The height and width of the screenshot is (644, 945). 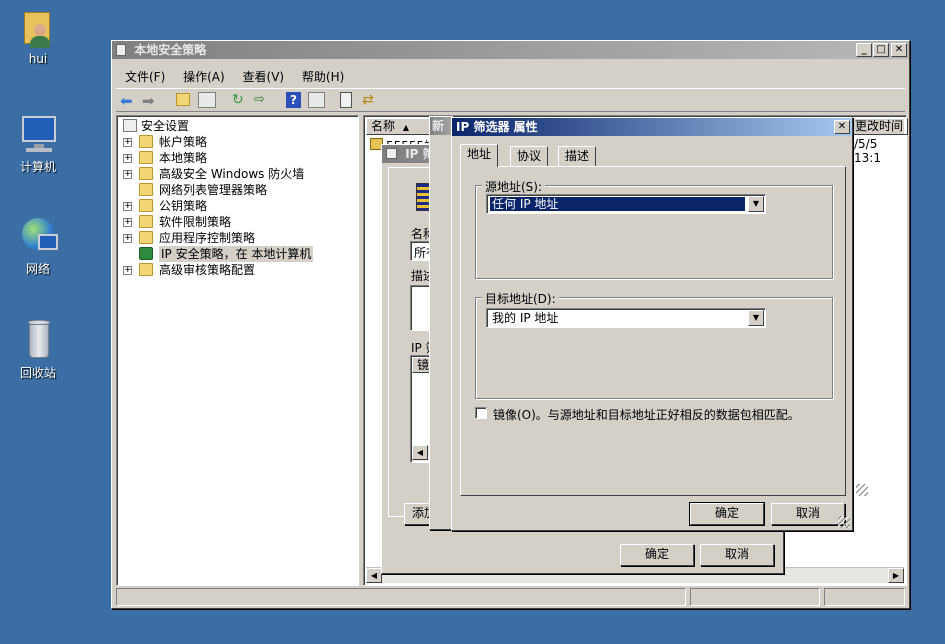 I want to click on network-globe-icon, so click(x=38, y=236).